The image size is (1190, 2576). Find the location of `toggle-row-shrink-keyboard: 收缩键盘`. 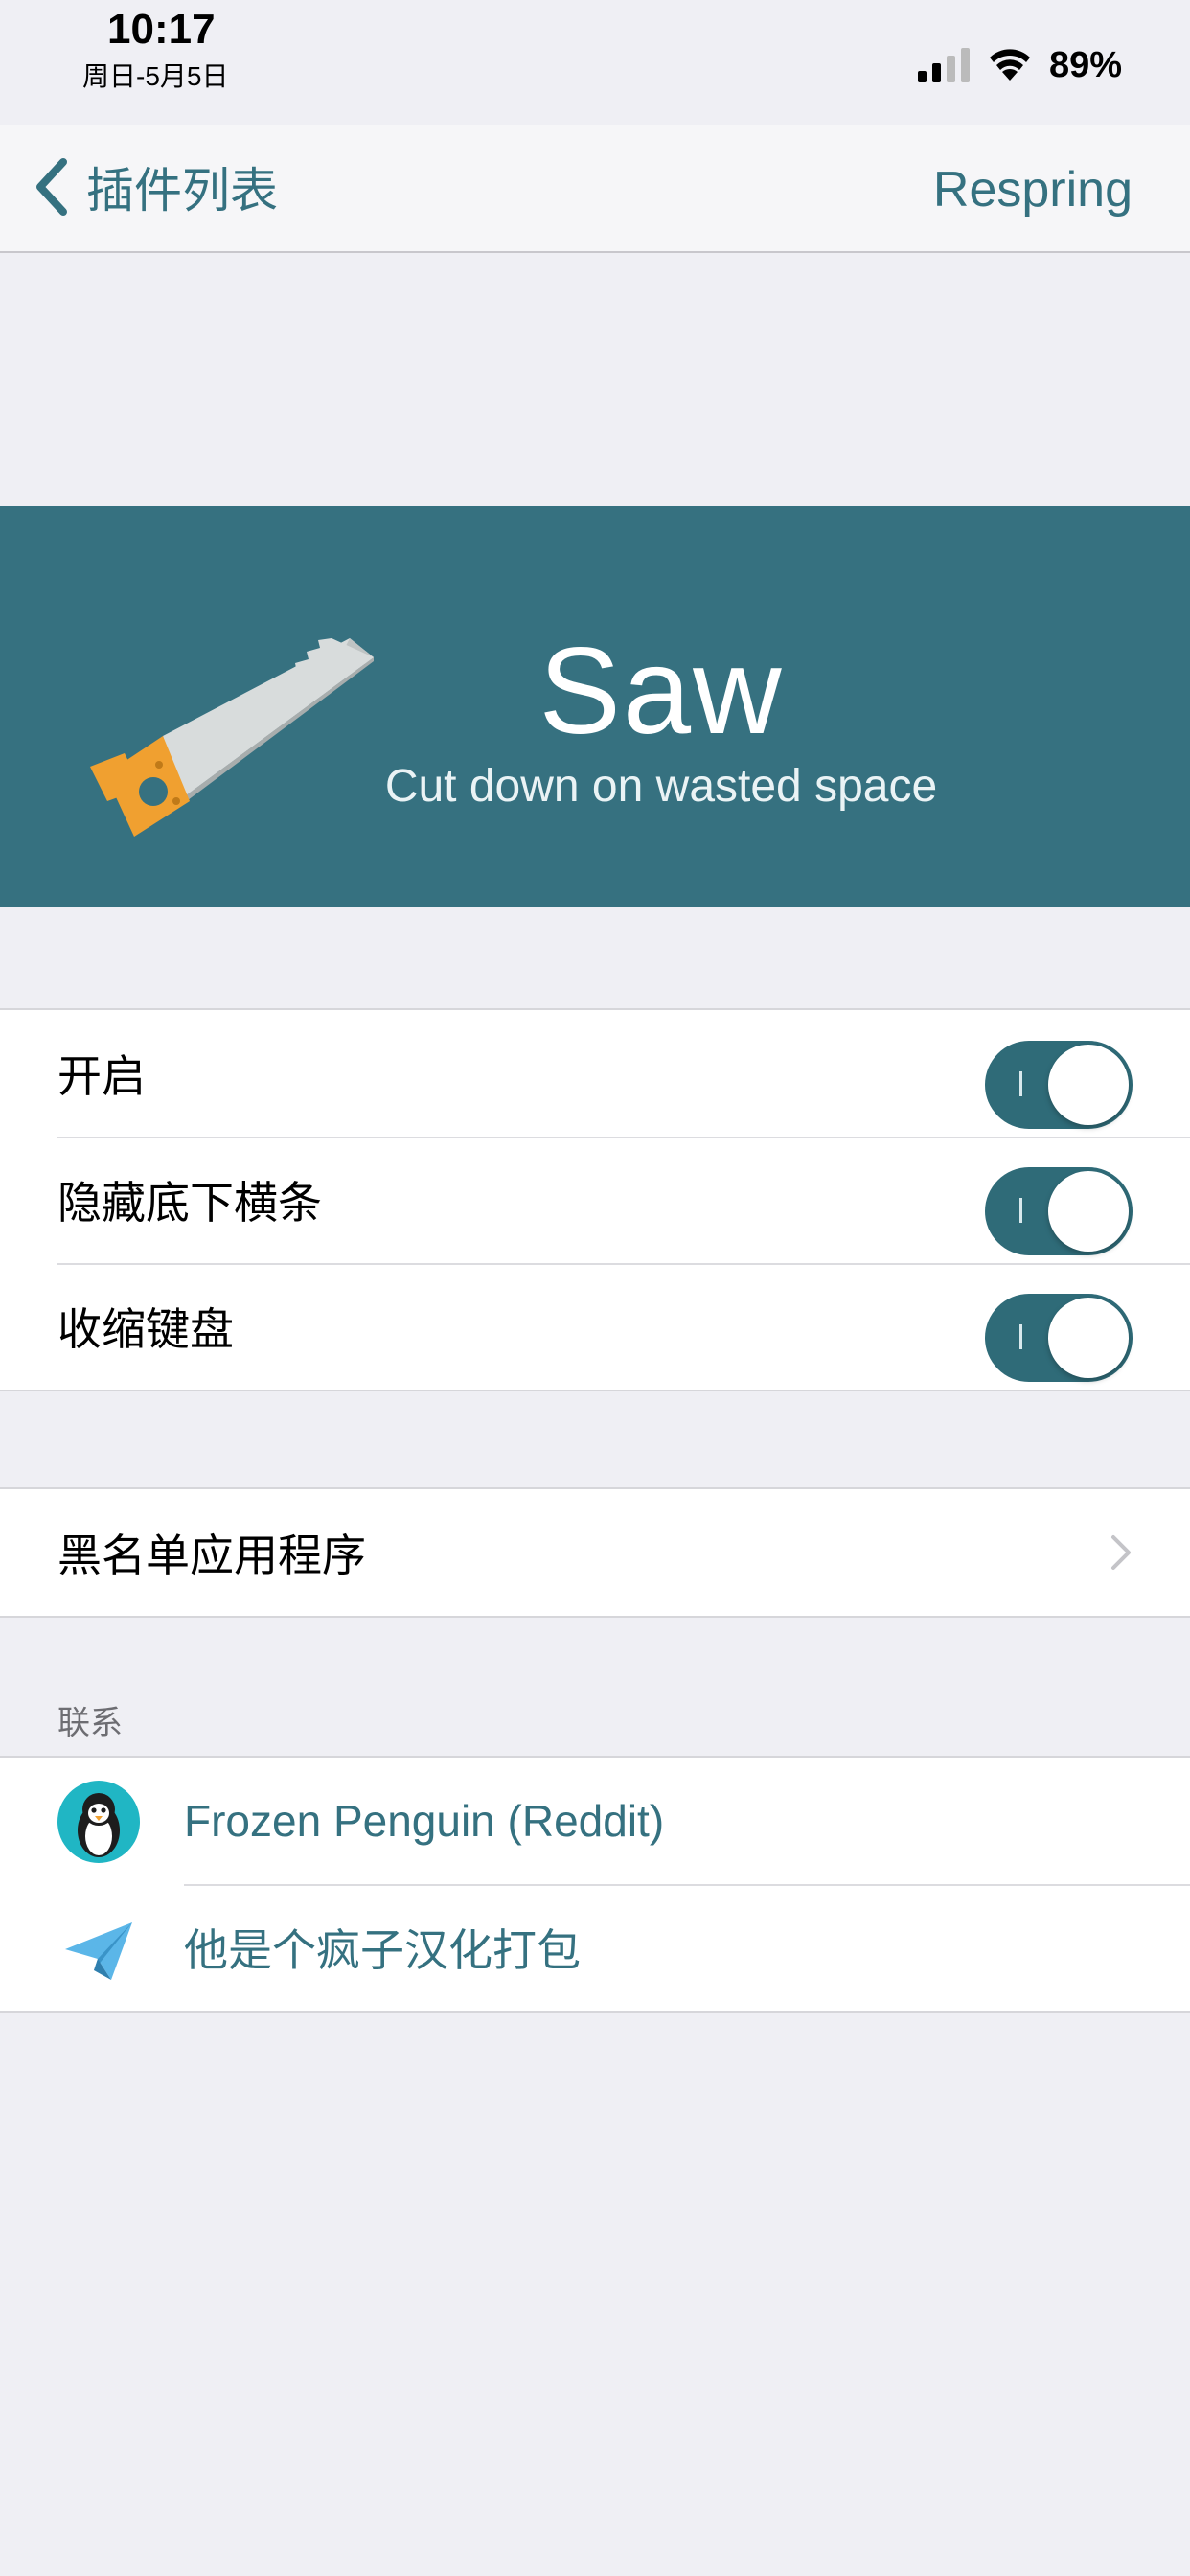

toggle-row-shrink-keyboard: 收缩键盘 is located at coordinates (595, 1326).